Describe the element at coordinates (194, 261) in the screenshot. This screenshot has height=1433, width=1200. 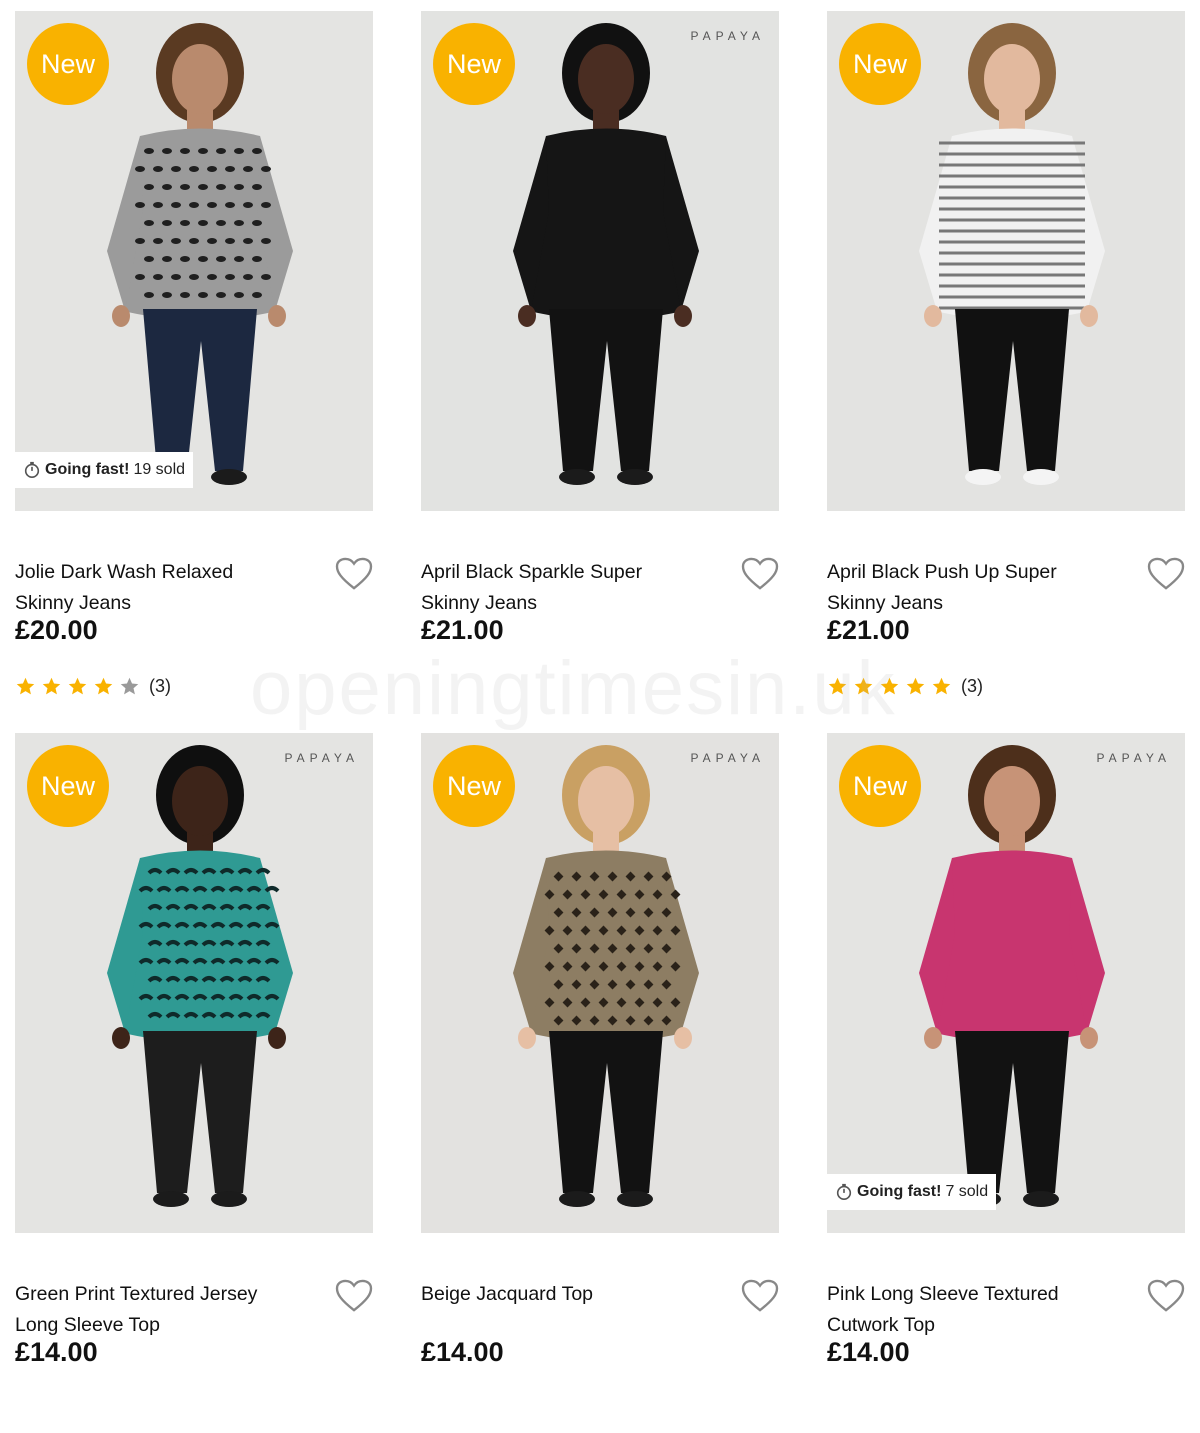
I see `product-image: New Going fast! 19 sold` at that location.